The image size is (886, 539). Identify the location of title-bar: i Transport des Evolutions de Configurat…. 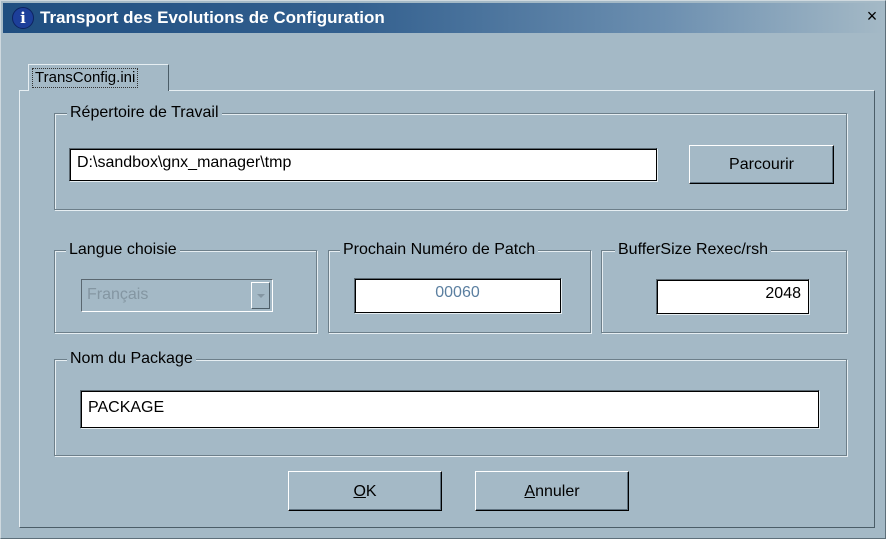
(443, 18).